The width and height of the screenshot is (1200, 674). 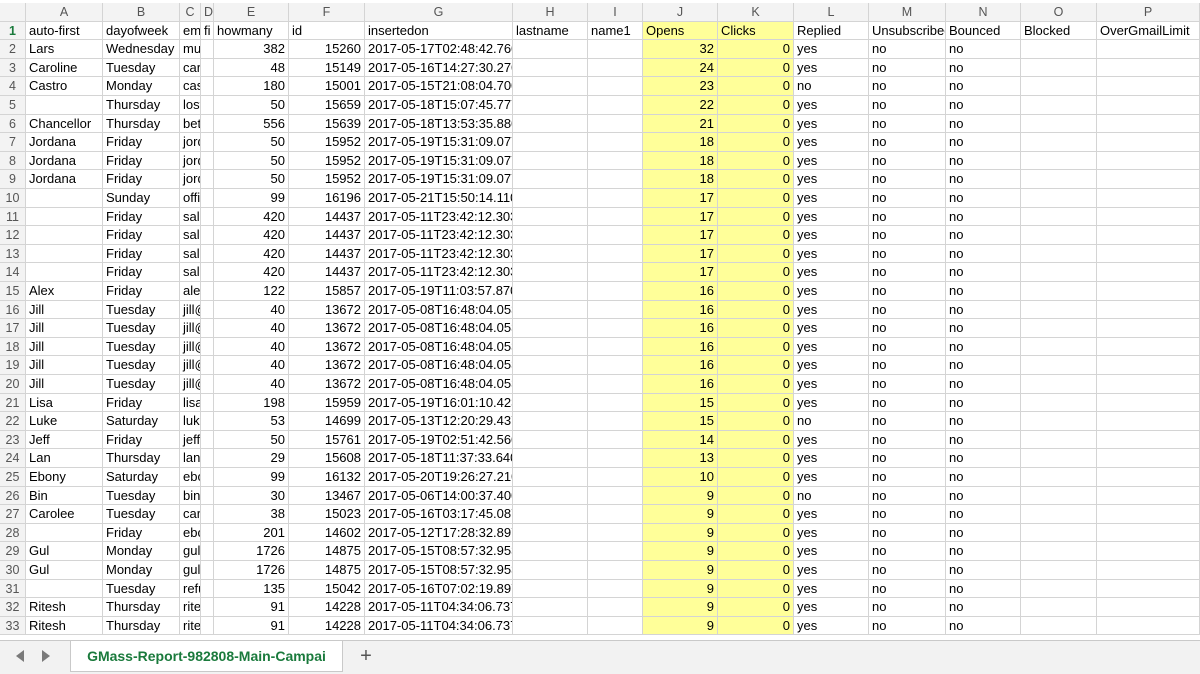 I want to click on table-cell: 15959, so click(x=327, y=403).